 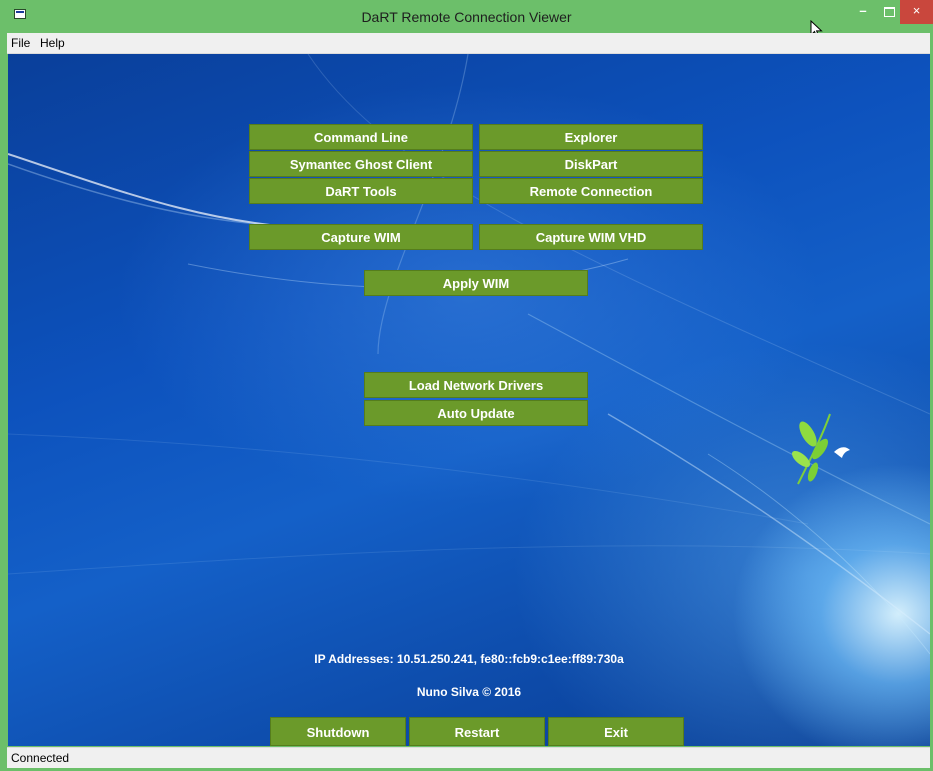 I want to click on exit-button: Exit, so click(x=616, y=731).